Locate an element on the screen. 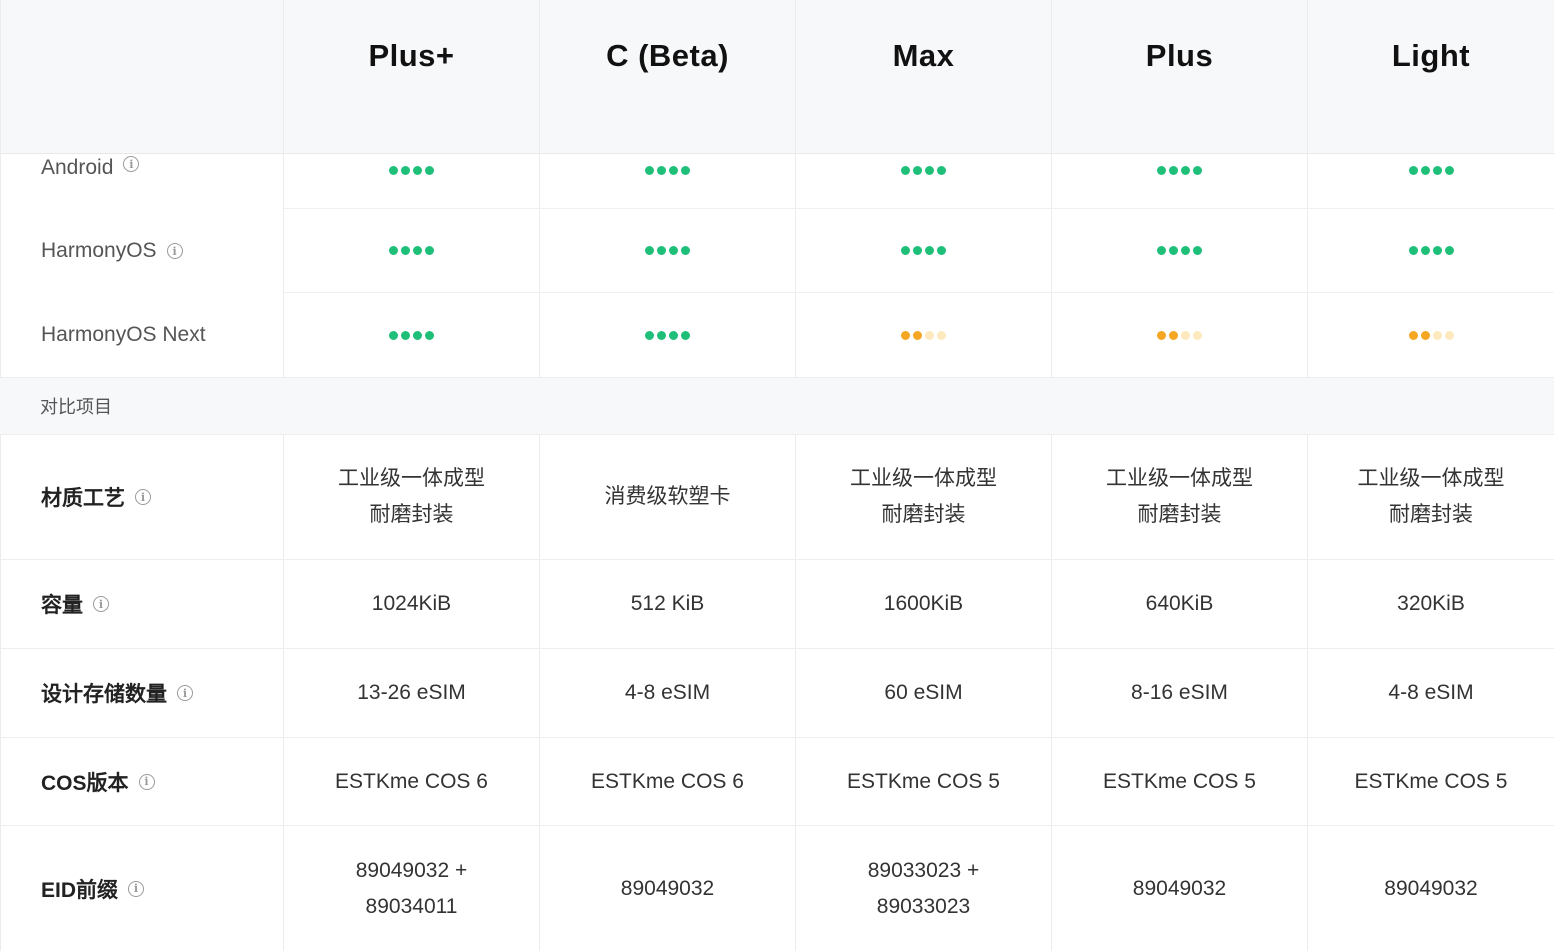 The width and height of the screenshot is (1554, 951). spec-value: ESTKme COS 5 is located at coordinates (1431, 781).